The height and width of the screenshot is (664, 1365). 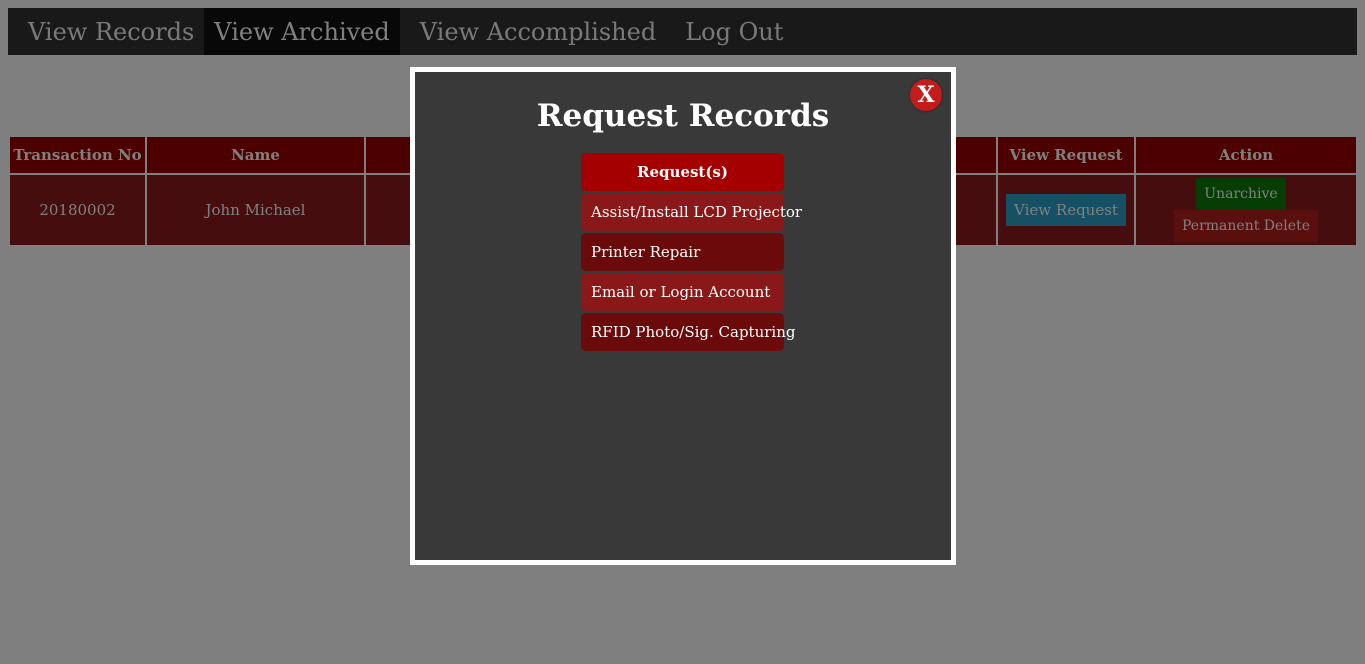 I want to click on modal-title: Request Records, so click(x=683, y=116).